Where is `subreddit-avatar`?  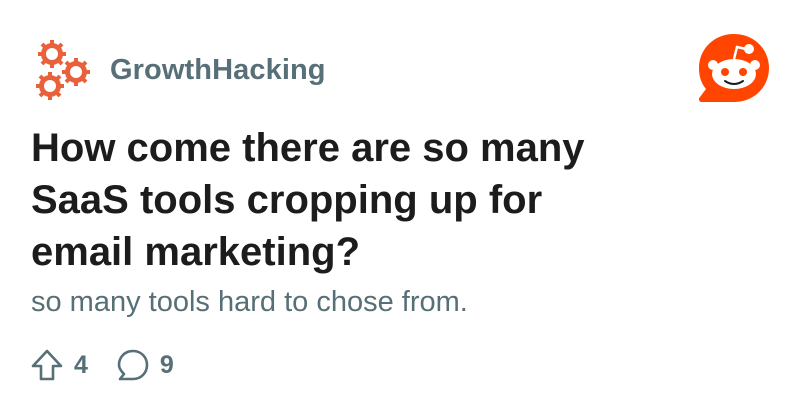 subreddit-avatar is located at coordinates (63, 70).